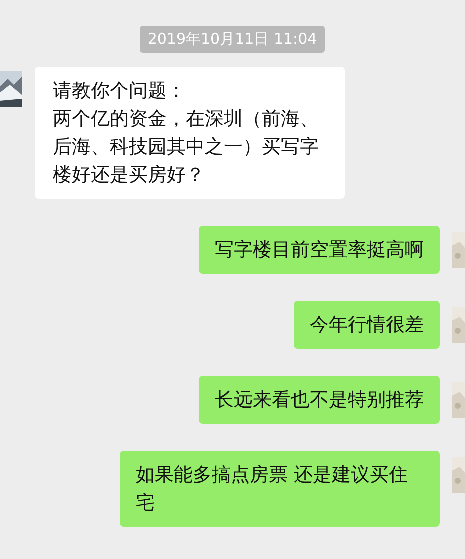 Image resolution: width=465 pixels, height=559 pixels. What do you see at coordinates (186, 147) in the screenshot?
I see `message-text: 两个亿的资金，在深圳（前海、后海、科技园其中之一）买写字楼好还是买房好？` at bounding box center [186, 147].